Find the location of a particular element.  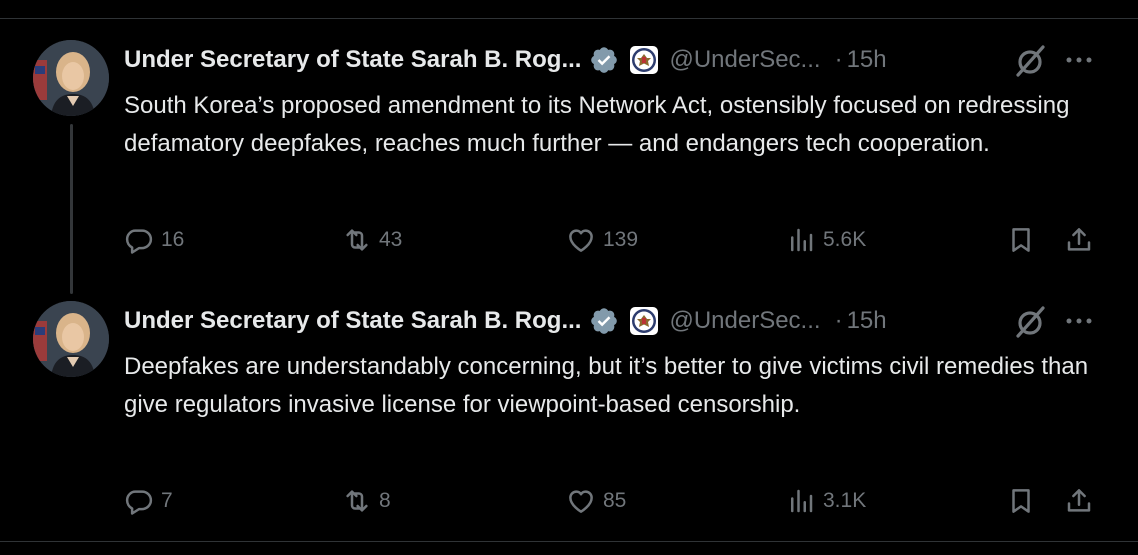

reply-count: 16 is located at coordinates (173, 239).